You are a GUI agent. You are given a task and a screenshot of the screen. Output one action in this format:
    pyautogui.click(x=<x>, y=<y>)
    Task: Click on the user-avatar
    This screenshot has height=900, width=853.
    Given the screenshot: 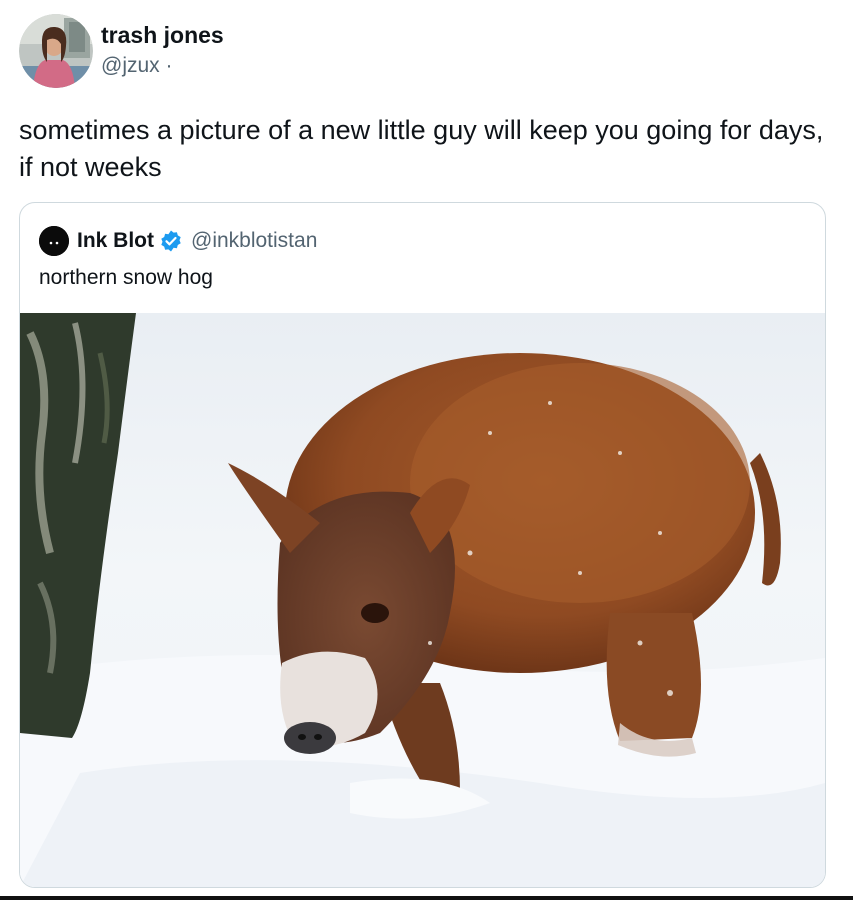 What is the action you would take?
    pyautogui.click(x=56, y=51)
    